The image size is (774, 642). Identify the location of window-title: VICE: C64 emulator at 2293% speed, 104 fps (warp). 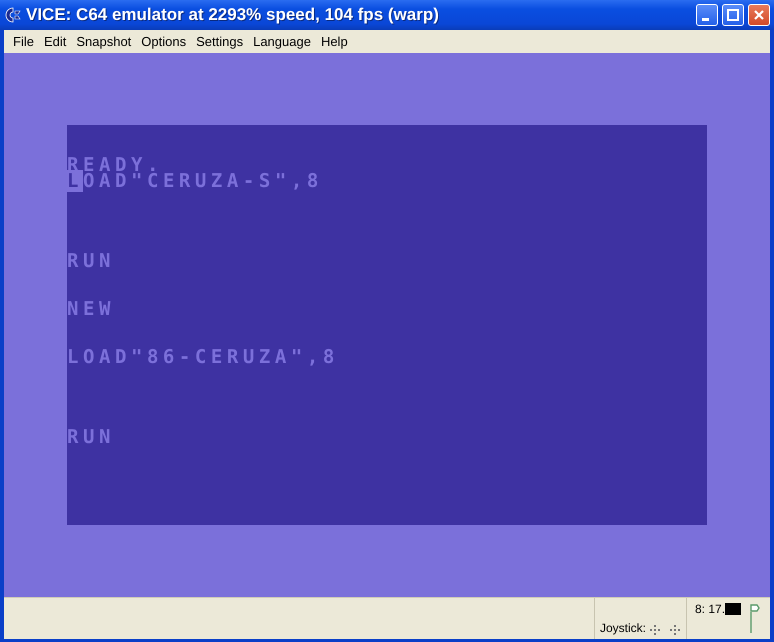
(233, 15).